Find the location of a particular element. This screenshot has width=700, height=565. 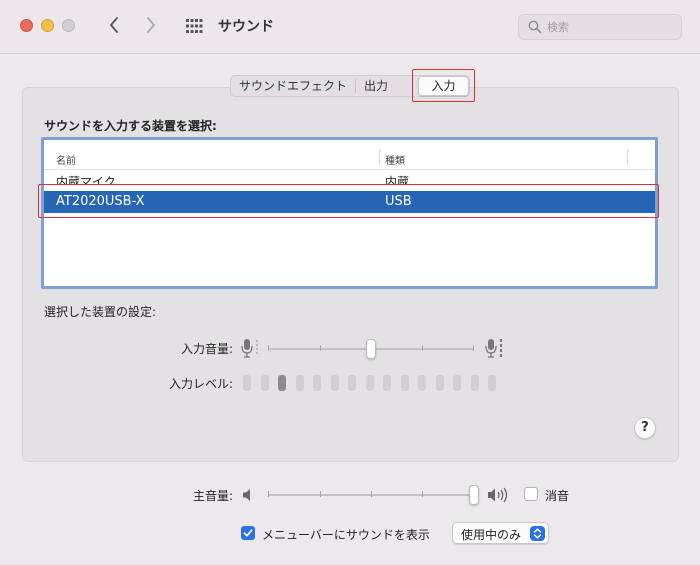

chevron-left-icon is located at coordinates (114, 25).